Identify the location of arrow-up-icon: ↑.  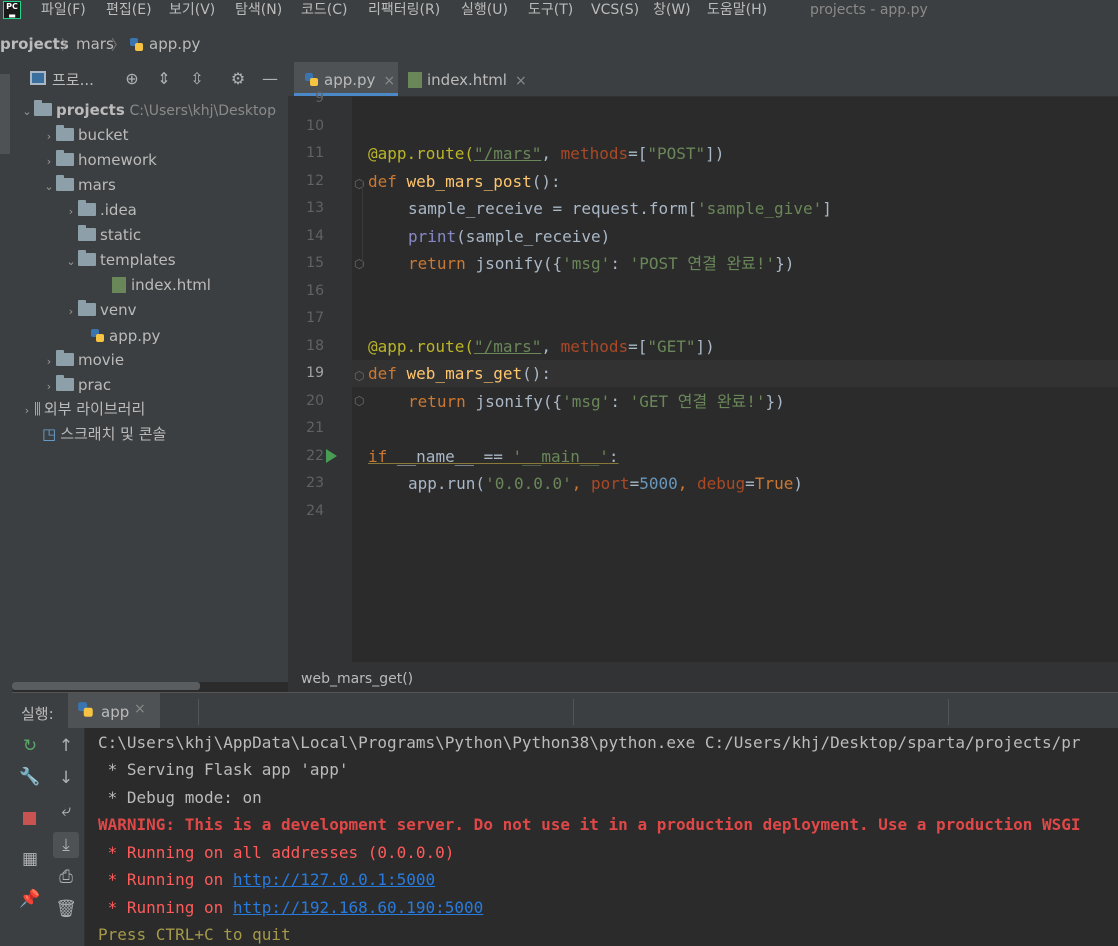
(66, 746).